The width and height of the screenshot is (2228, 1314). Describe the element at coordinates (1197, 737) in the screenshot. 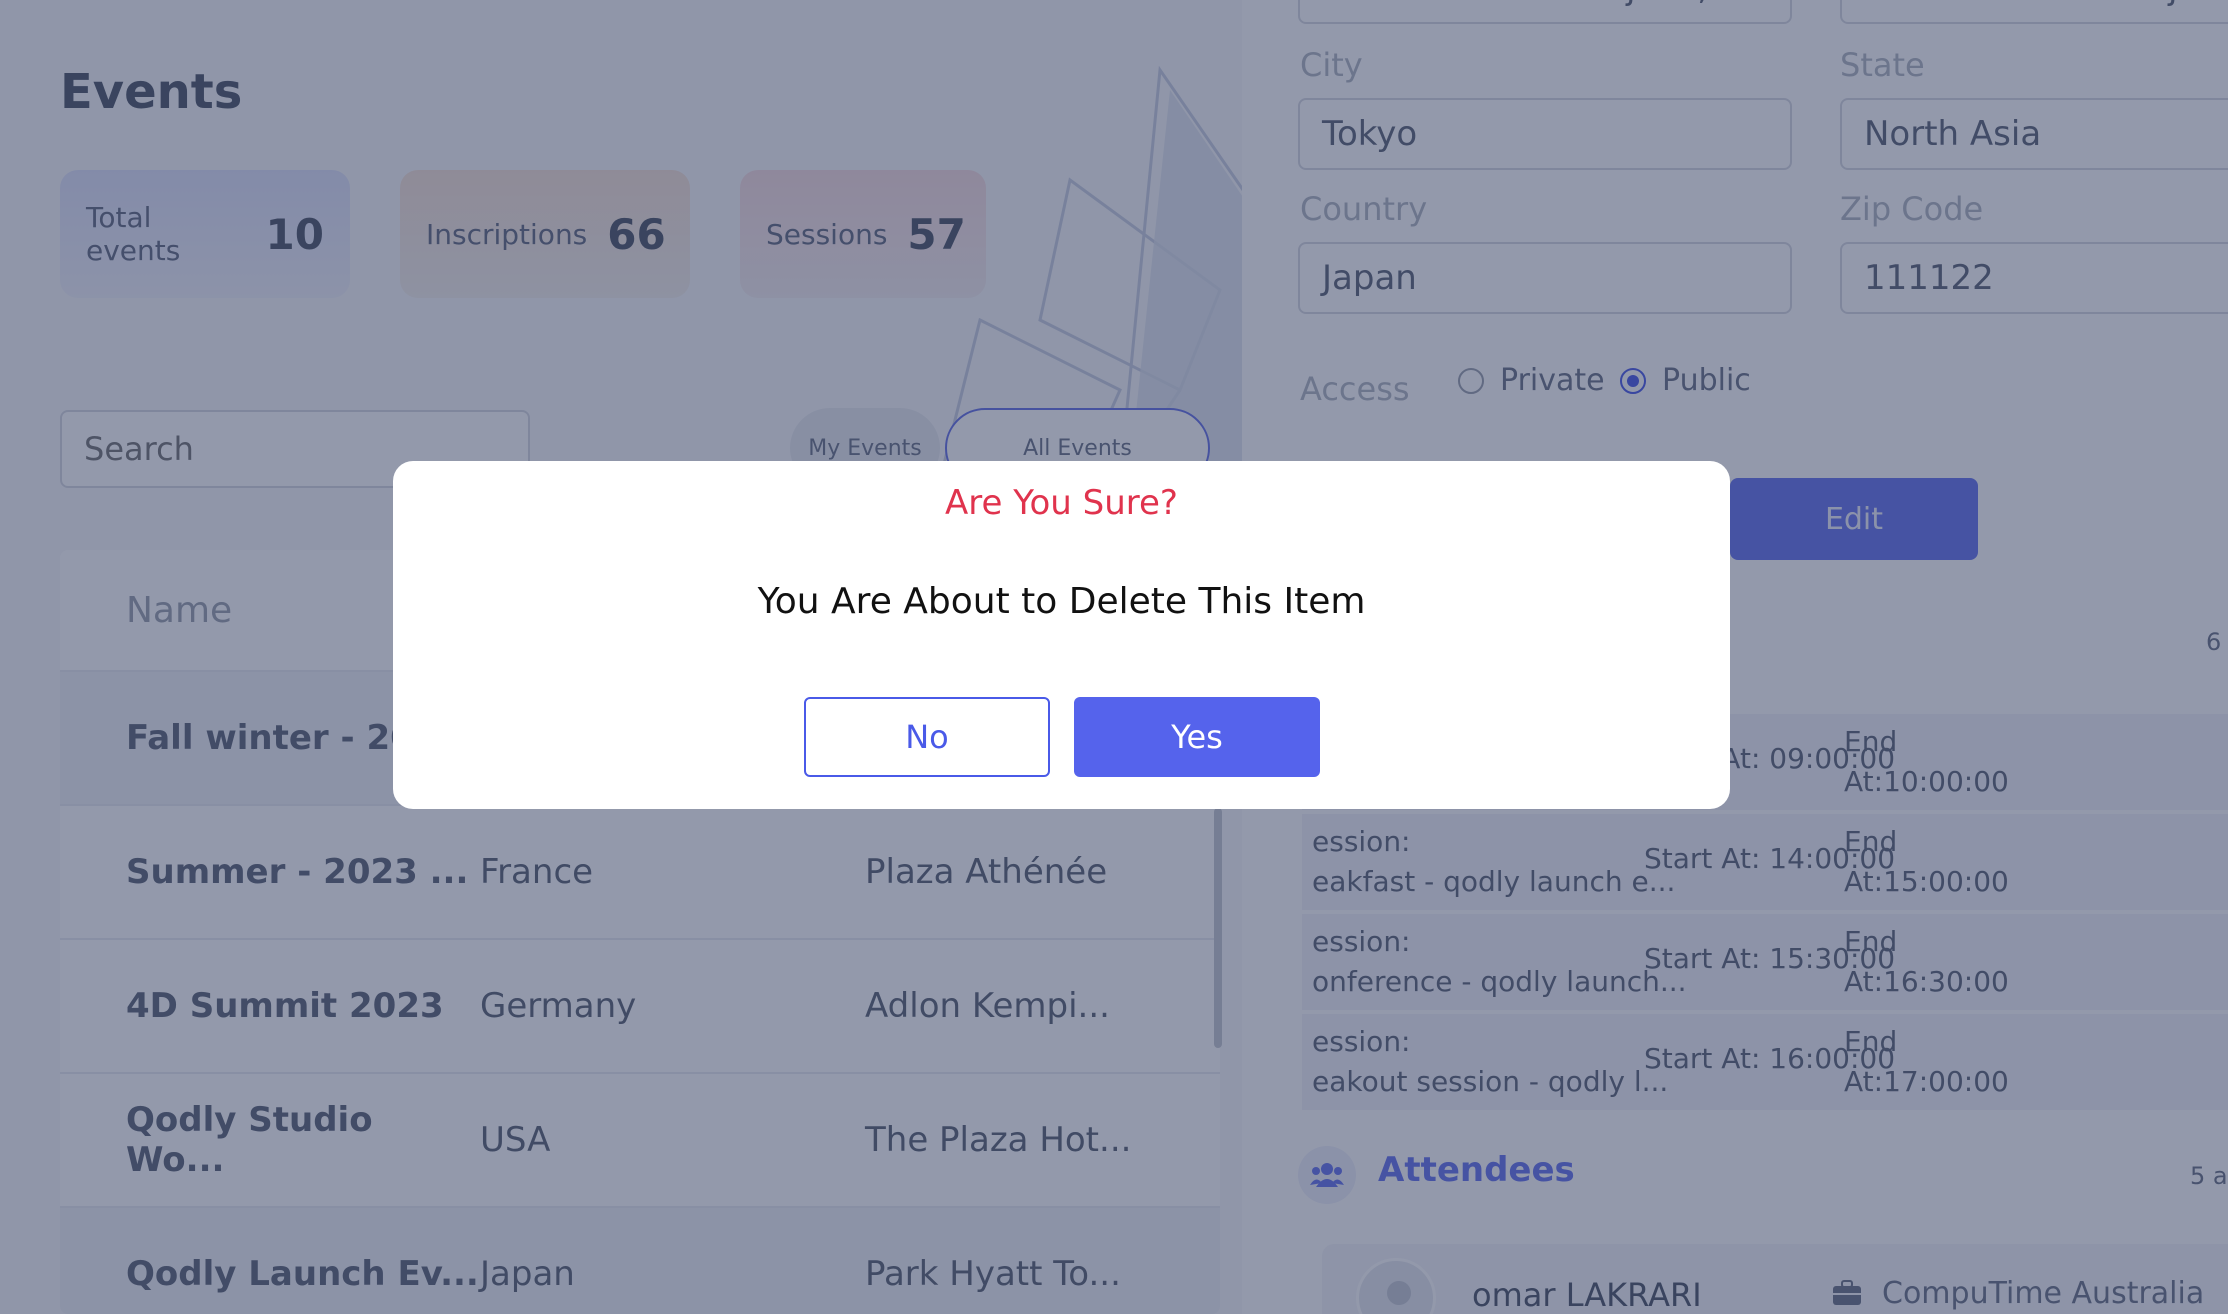

I see `yes-button: Yes` at that location.